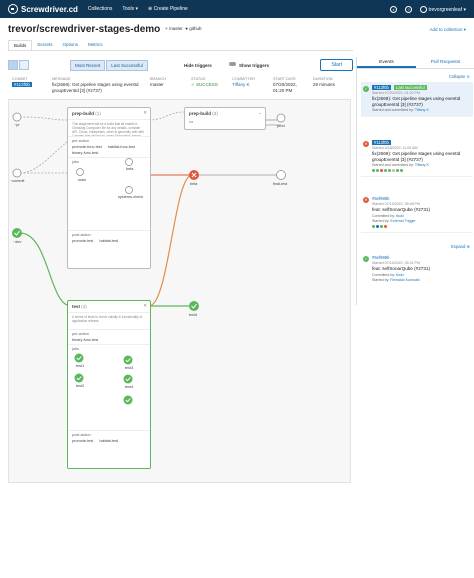 This screenshot has width=474, height=578. What do you see at coordinates (225, 118) in the screenshot?
I see `stage-prep-build-2: prep-build (3) ⌄ •••` at bounding box center [225, 118].